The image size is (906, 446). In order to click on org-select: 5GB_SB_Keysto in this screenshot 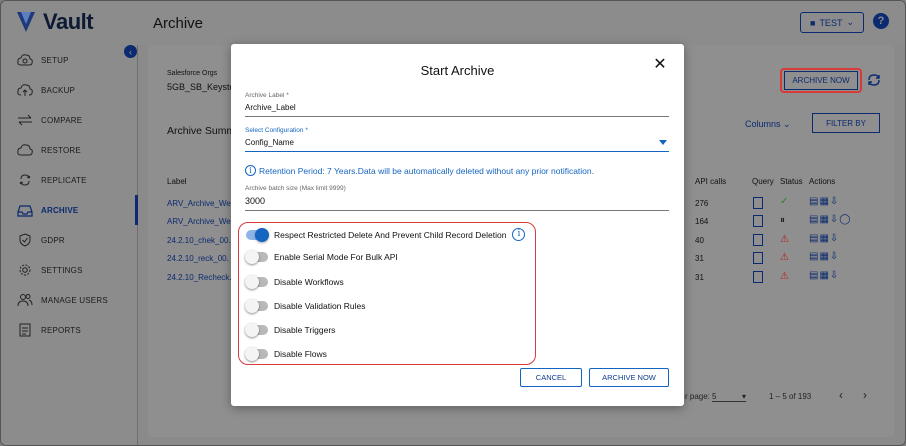, I will do `click(201, 87)`.